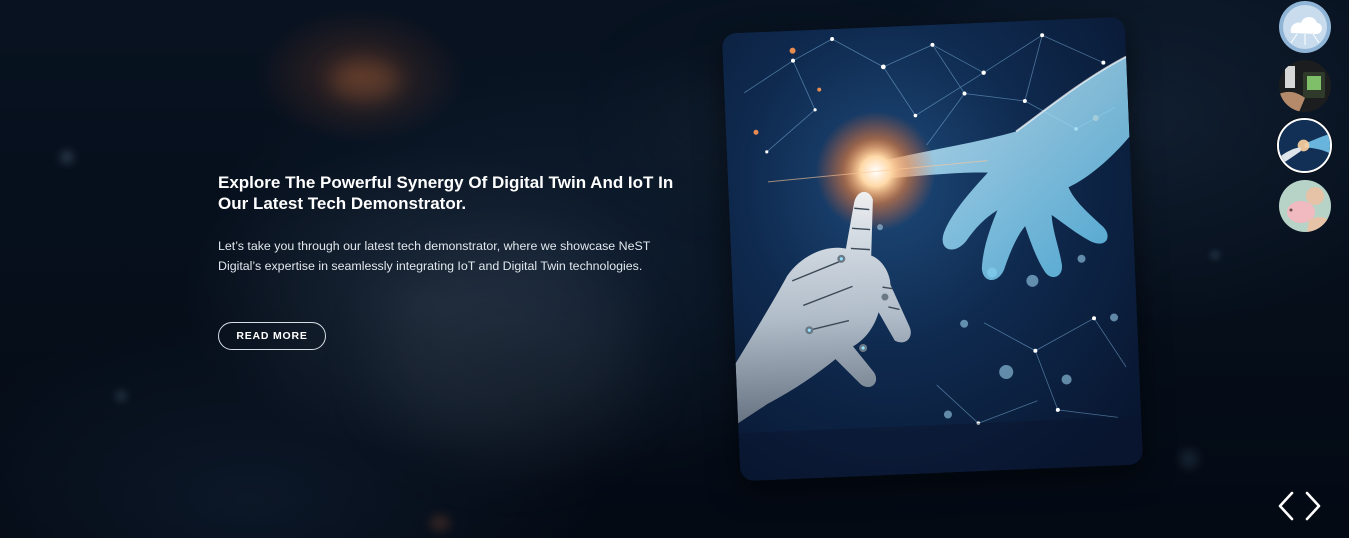  I want to click on next-slide-button, so click(1313, 506).